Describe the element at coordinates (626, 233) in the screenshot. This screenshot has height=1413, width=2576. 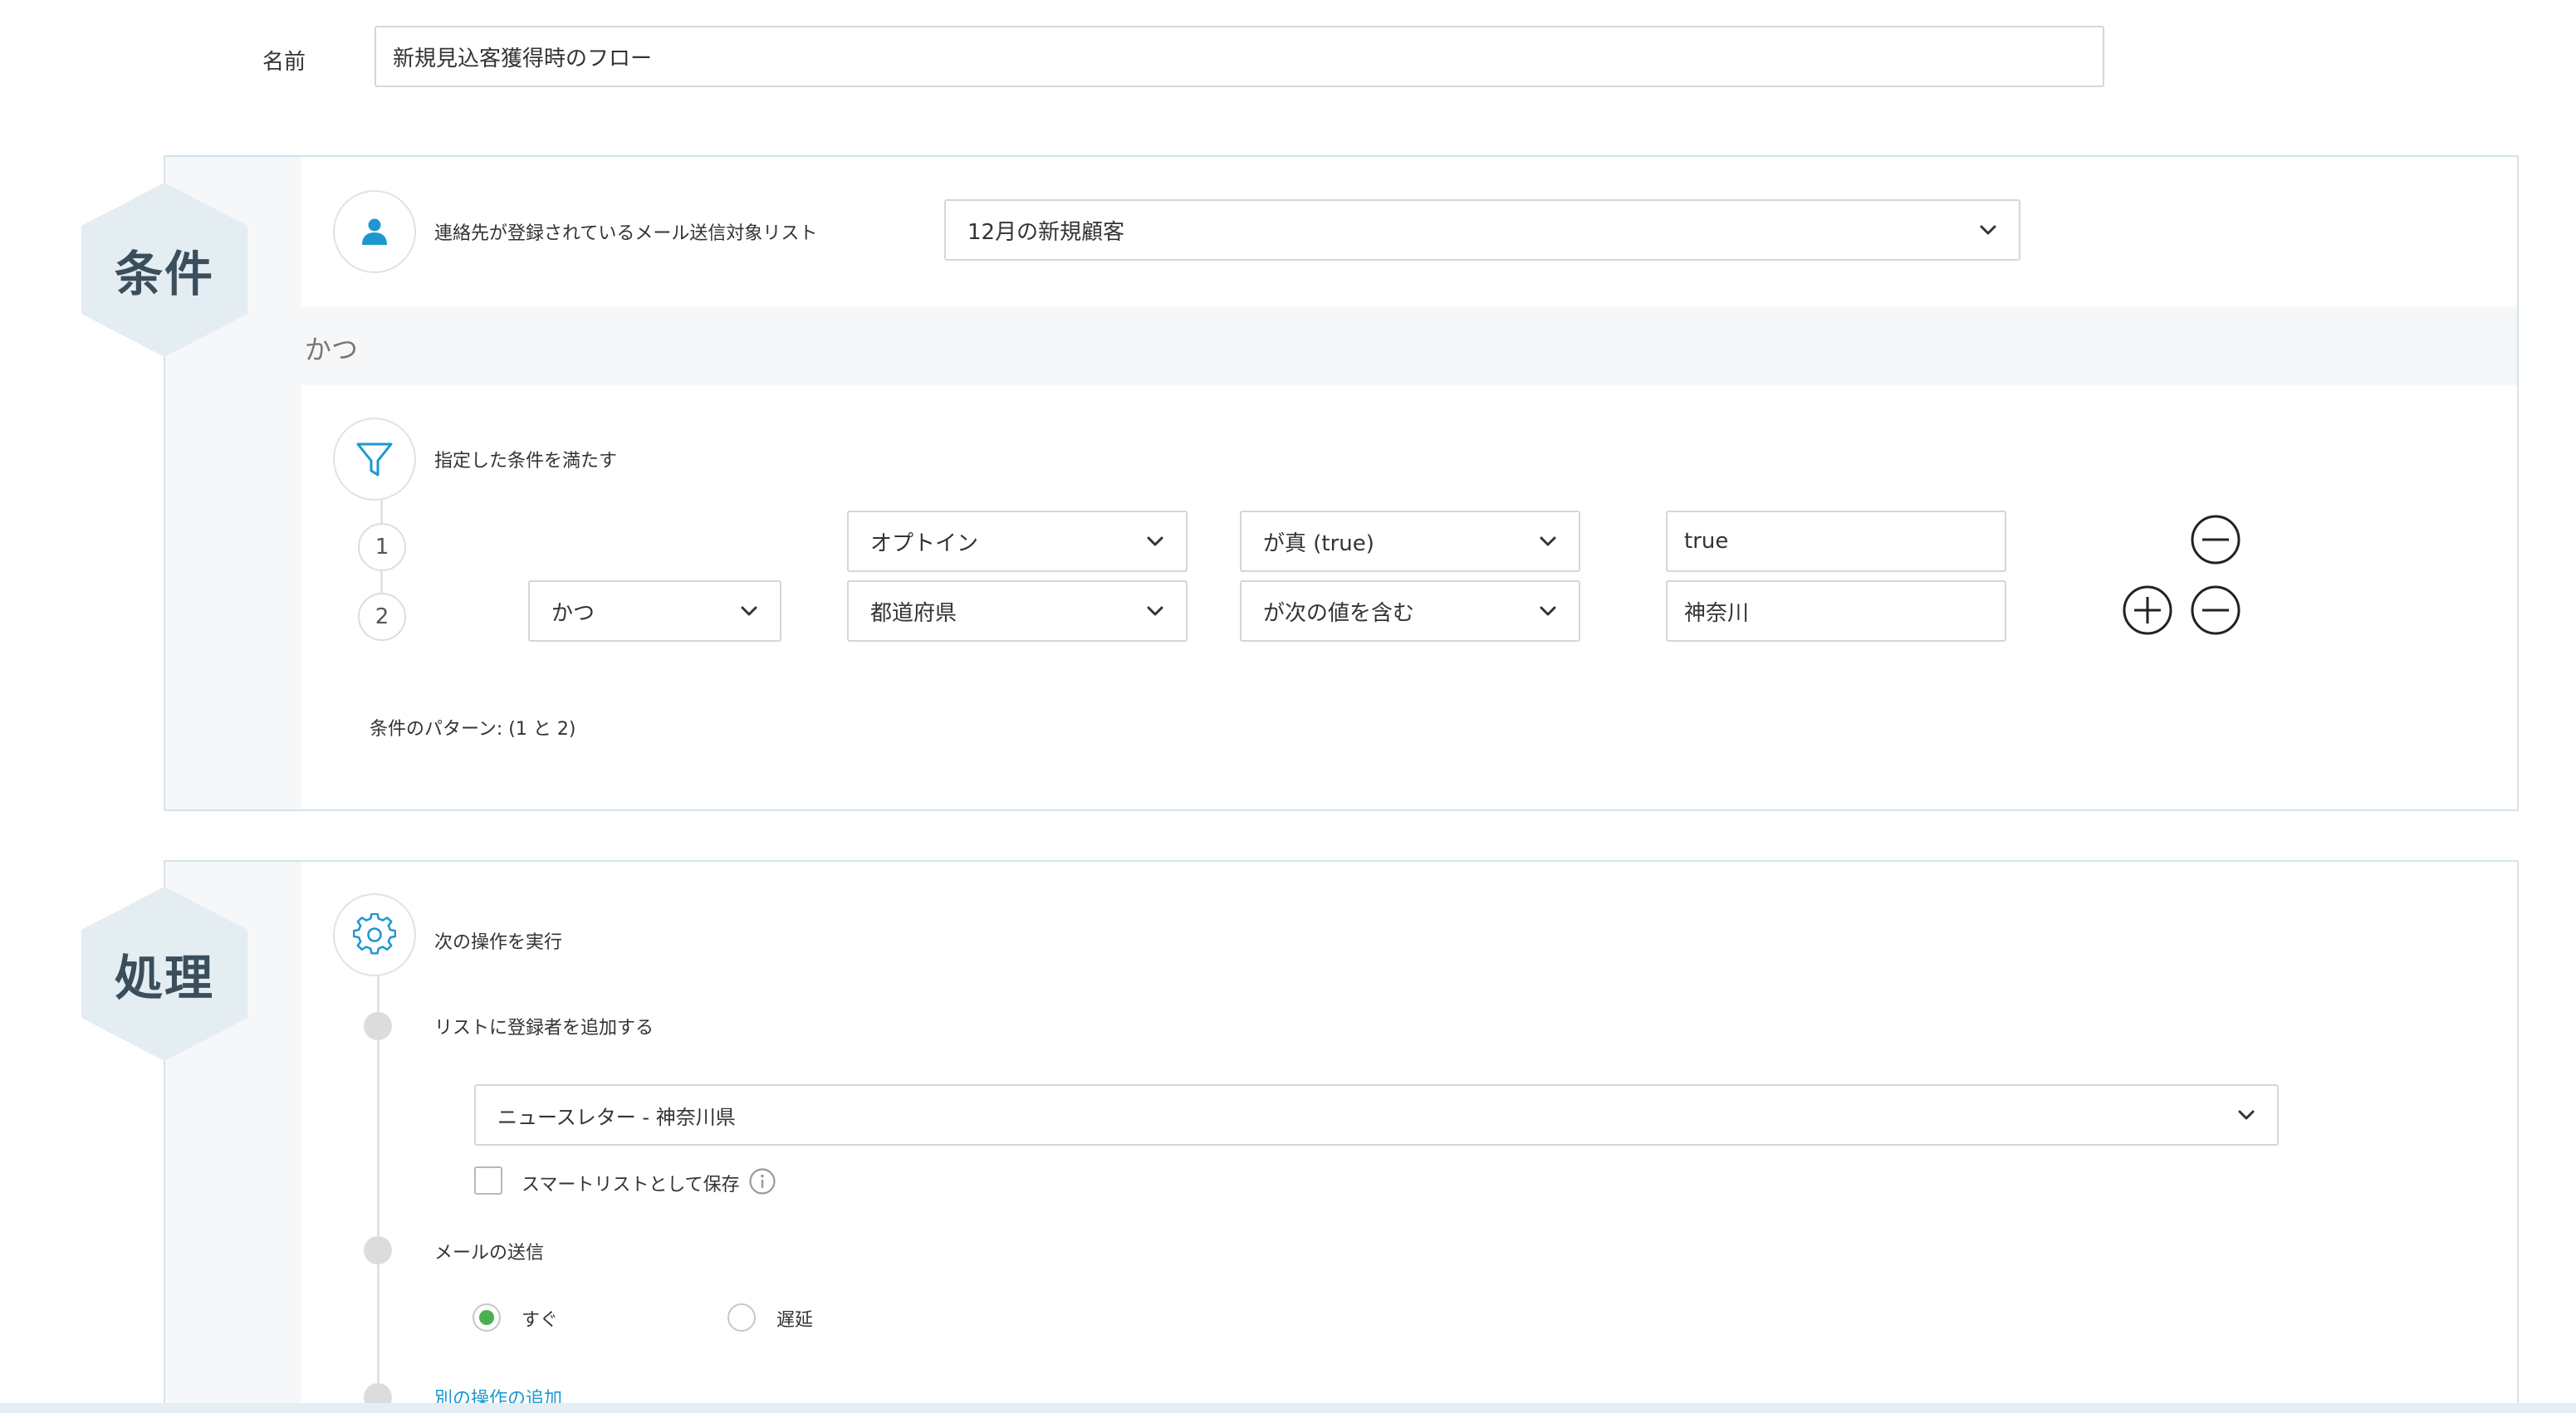
I see `contact-list-label: 連絡先が登録されているメール送信対象リスト` at that location.